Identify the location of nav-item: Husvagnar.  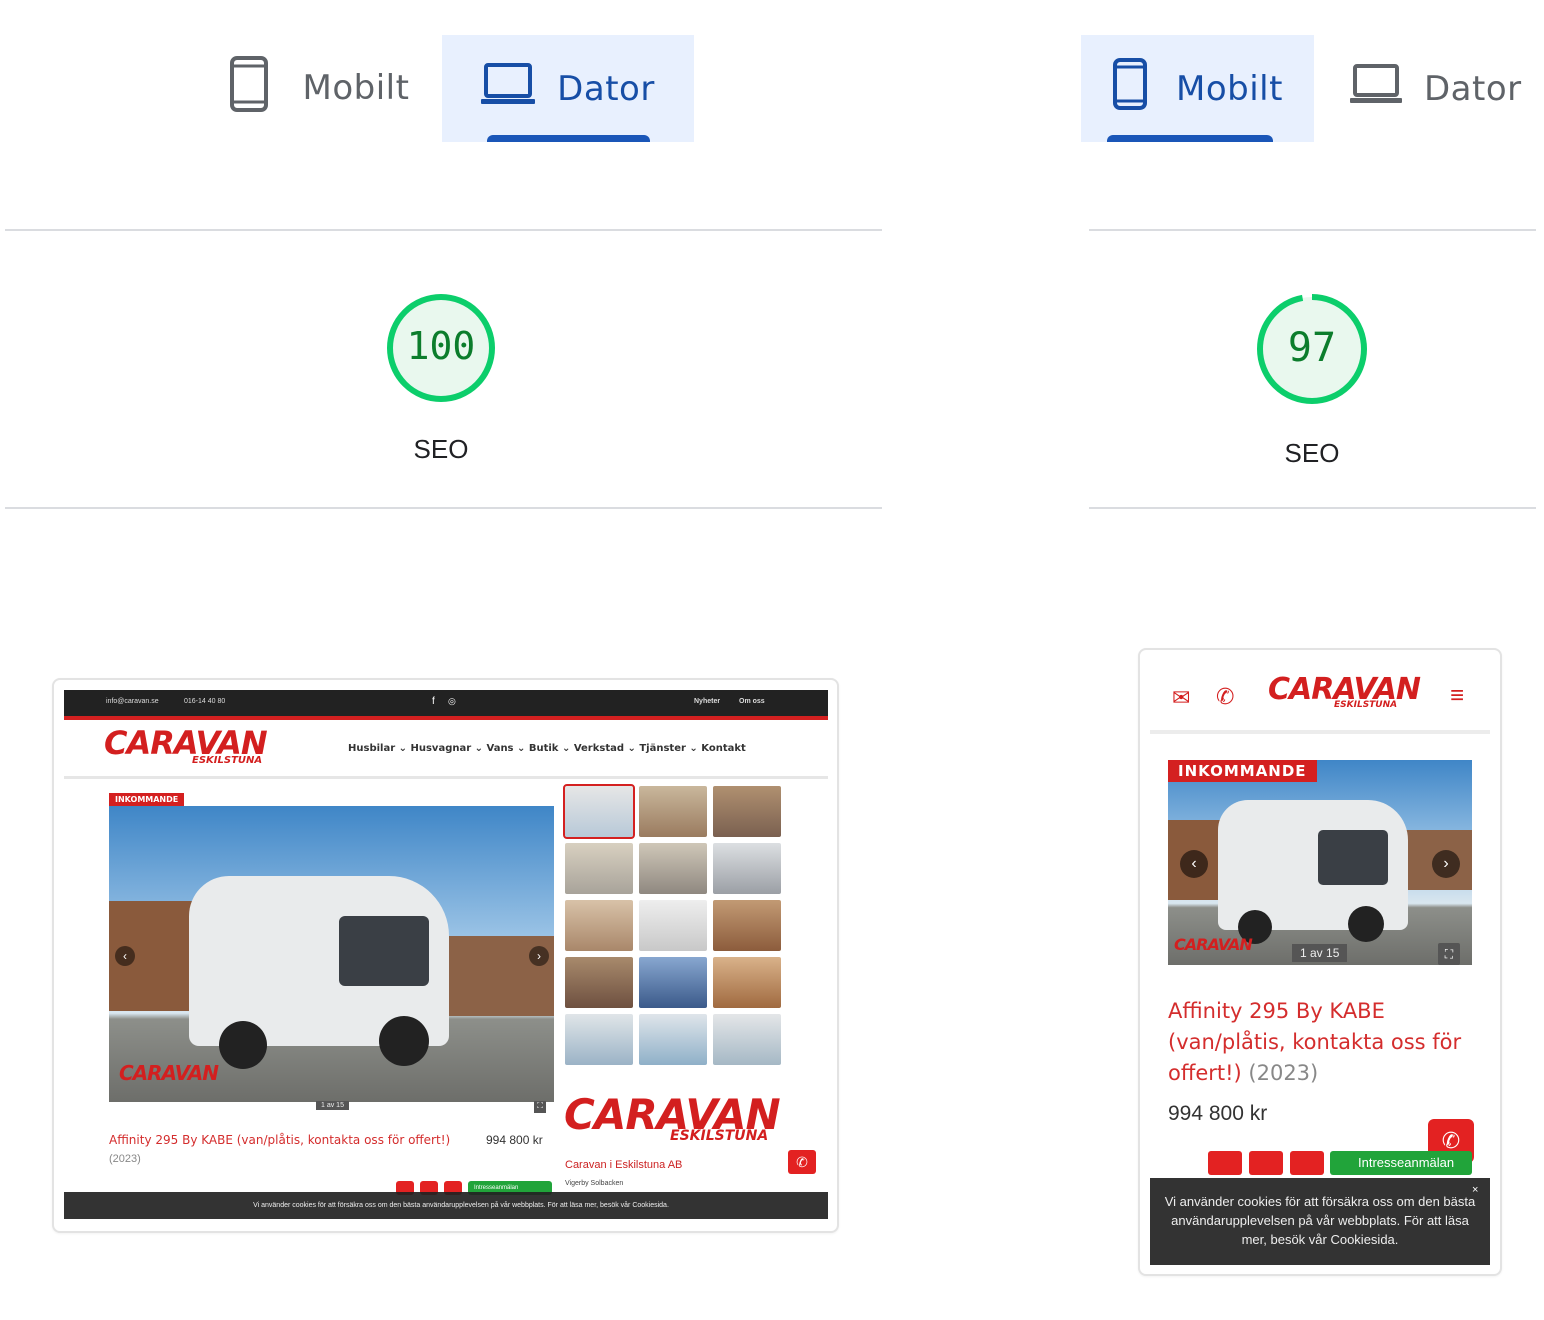
(440, 748).